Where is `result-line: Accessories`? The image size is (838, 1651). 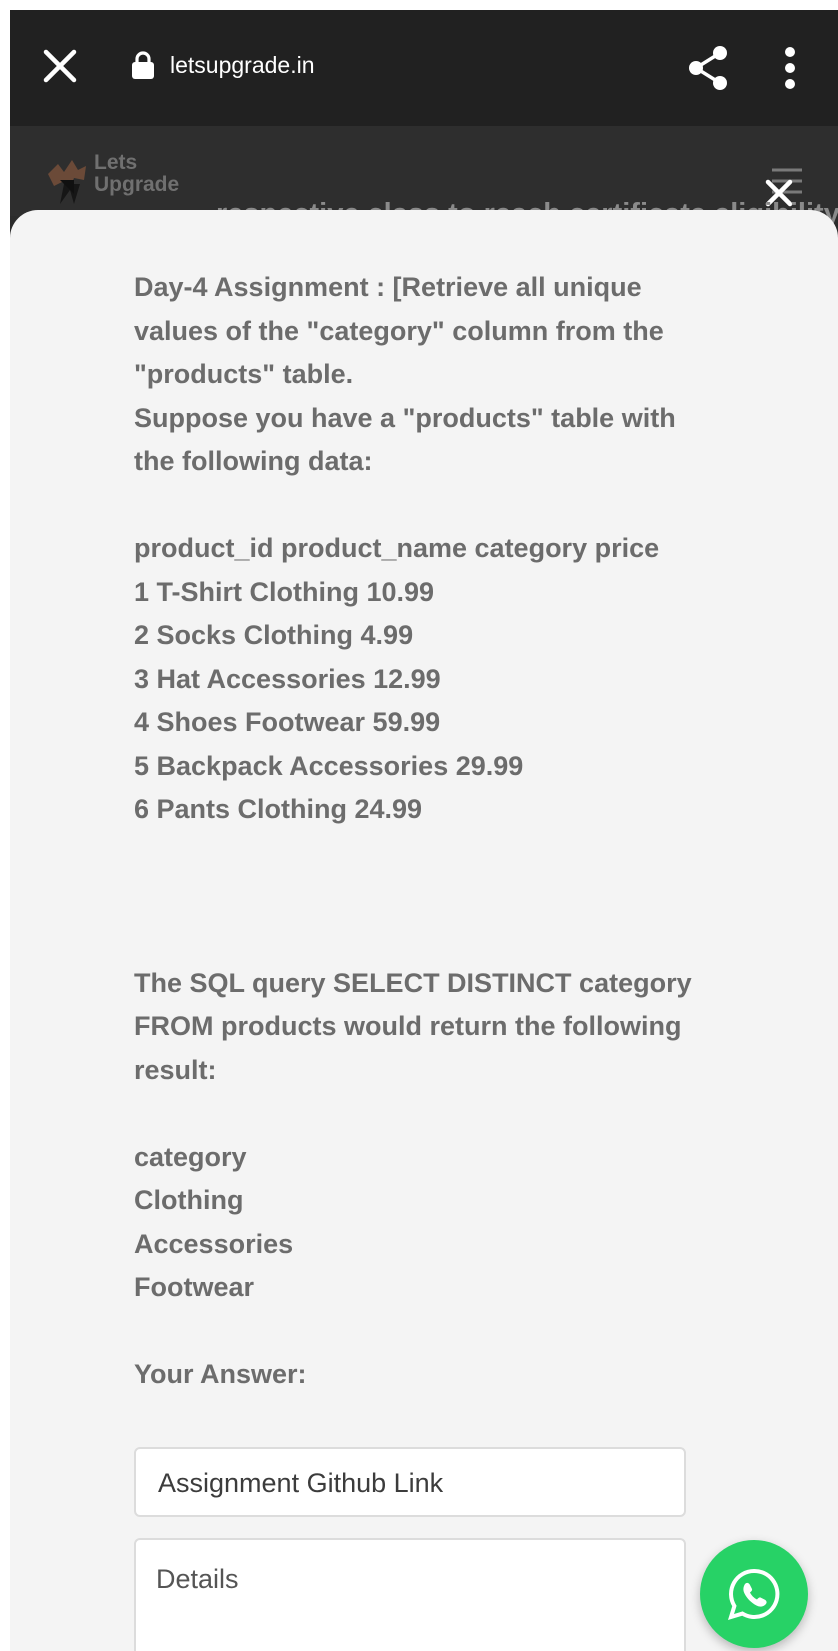
result-line: Accessories is located at coordinates (214, 1243).